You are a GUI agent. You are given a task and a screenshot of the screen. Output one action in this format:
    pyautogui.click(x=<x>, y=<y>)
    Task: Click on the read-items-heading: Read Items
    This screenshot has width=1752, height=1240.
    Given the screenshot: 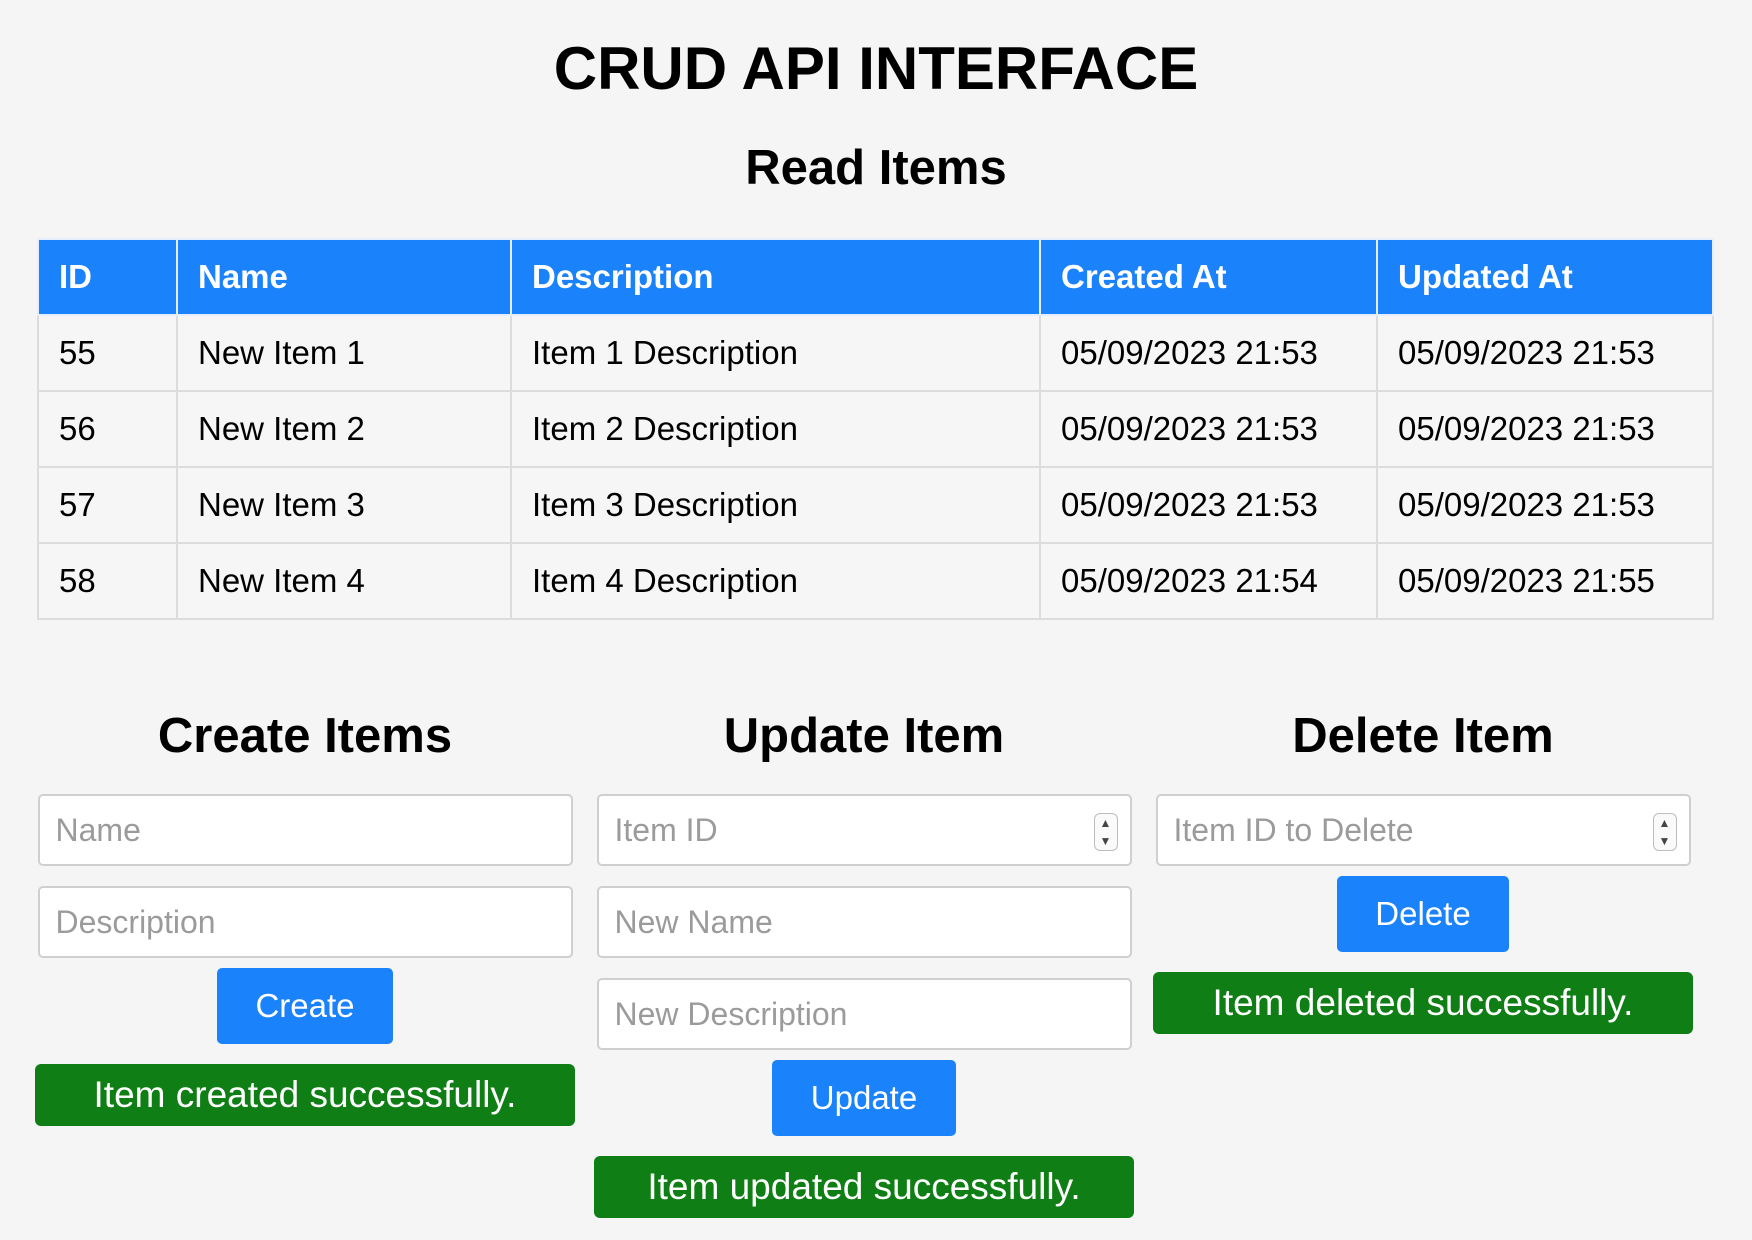 What is the action you would take?
    pyautogui.click(x=876, y=168)
    